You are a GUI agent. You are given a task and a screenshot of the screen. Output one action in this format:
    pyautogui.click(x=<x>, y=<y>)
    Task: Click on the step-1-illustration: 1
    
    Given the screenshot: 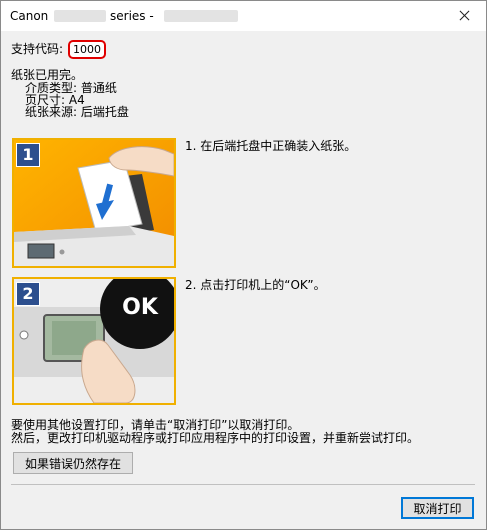 What is the action you would take?
    pyautogui.click(x=94, y=203)
    